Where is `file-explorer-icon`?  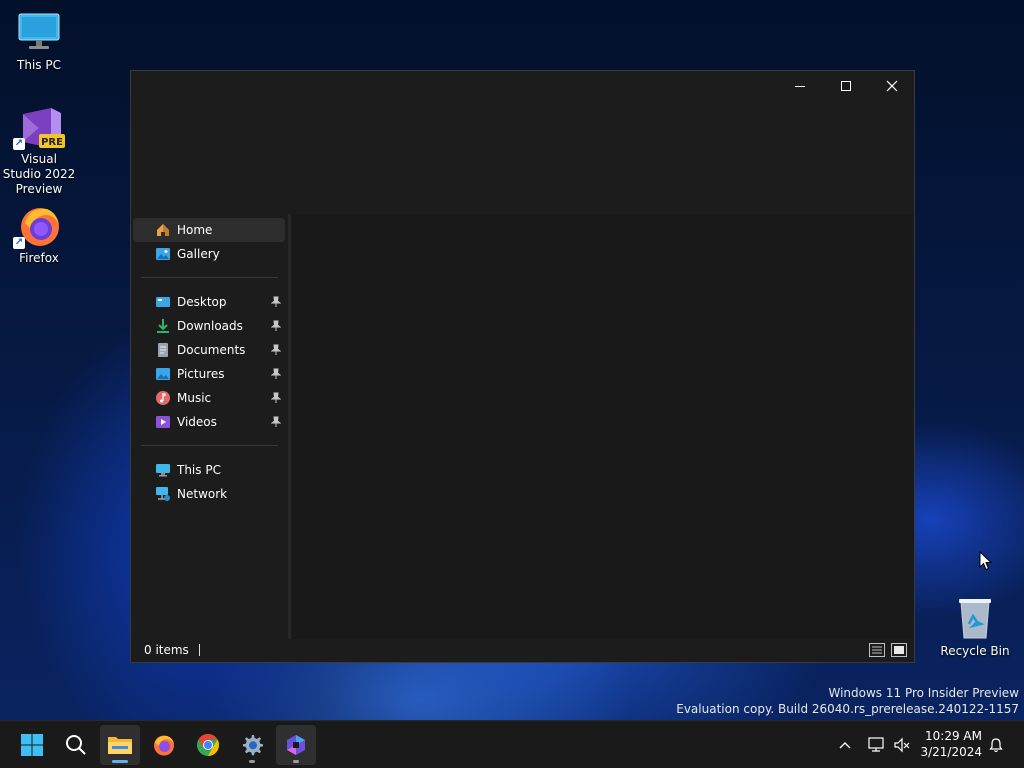
file-explorer-icon is located at coordinates (120, 745).